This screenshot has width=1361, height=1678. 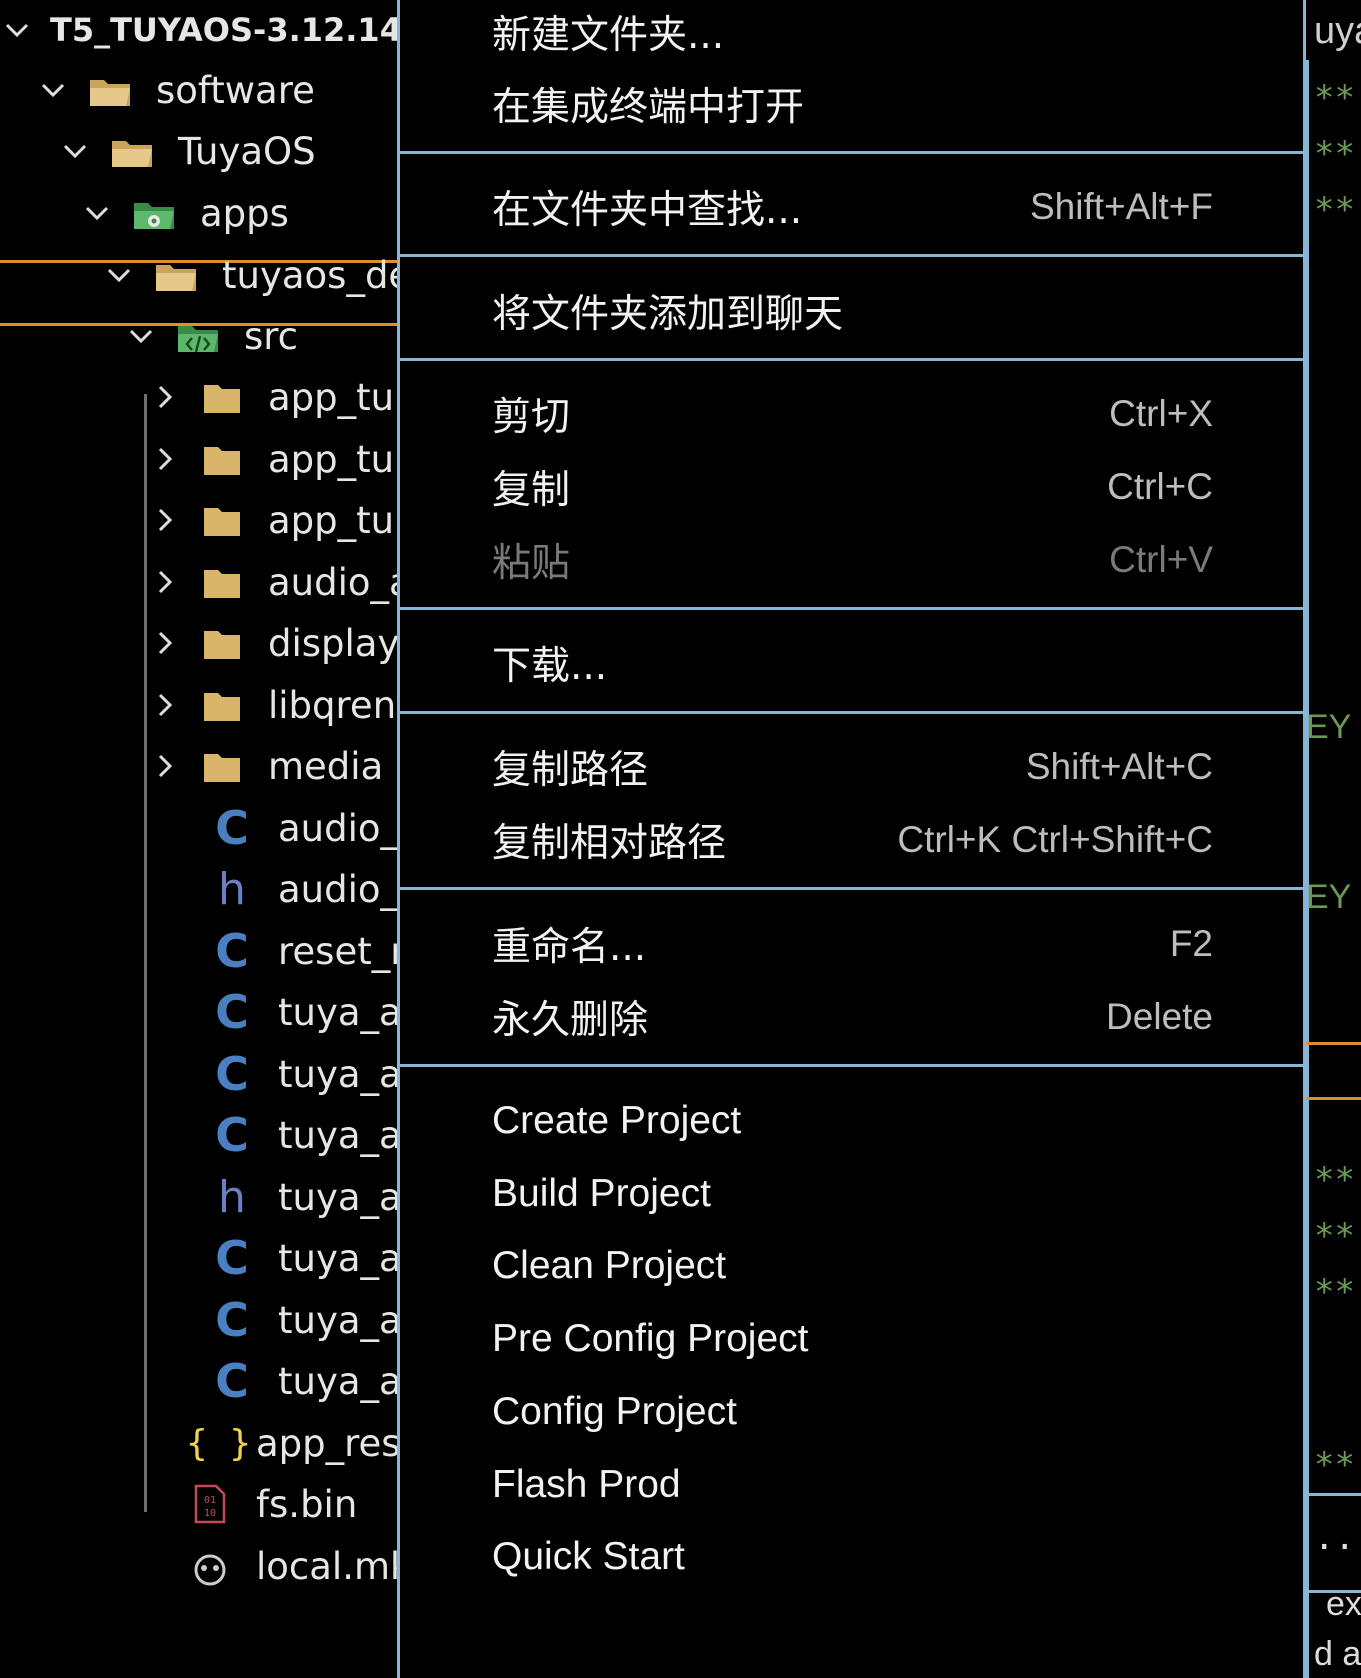 I want to click on shortcut: Ctrl+K Ctrl+Shift+C, so click(x=1055, y=839).